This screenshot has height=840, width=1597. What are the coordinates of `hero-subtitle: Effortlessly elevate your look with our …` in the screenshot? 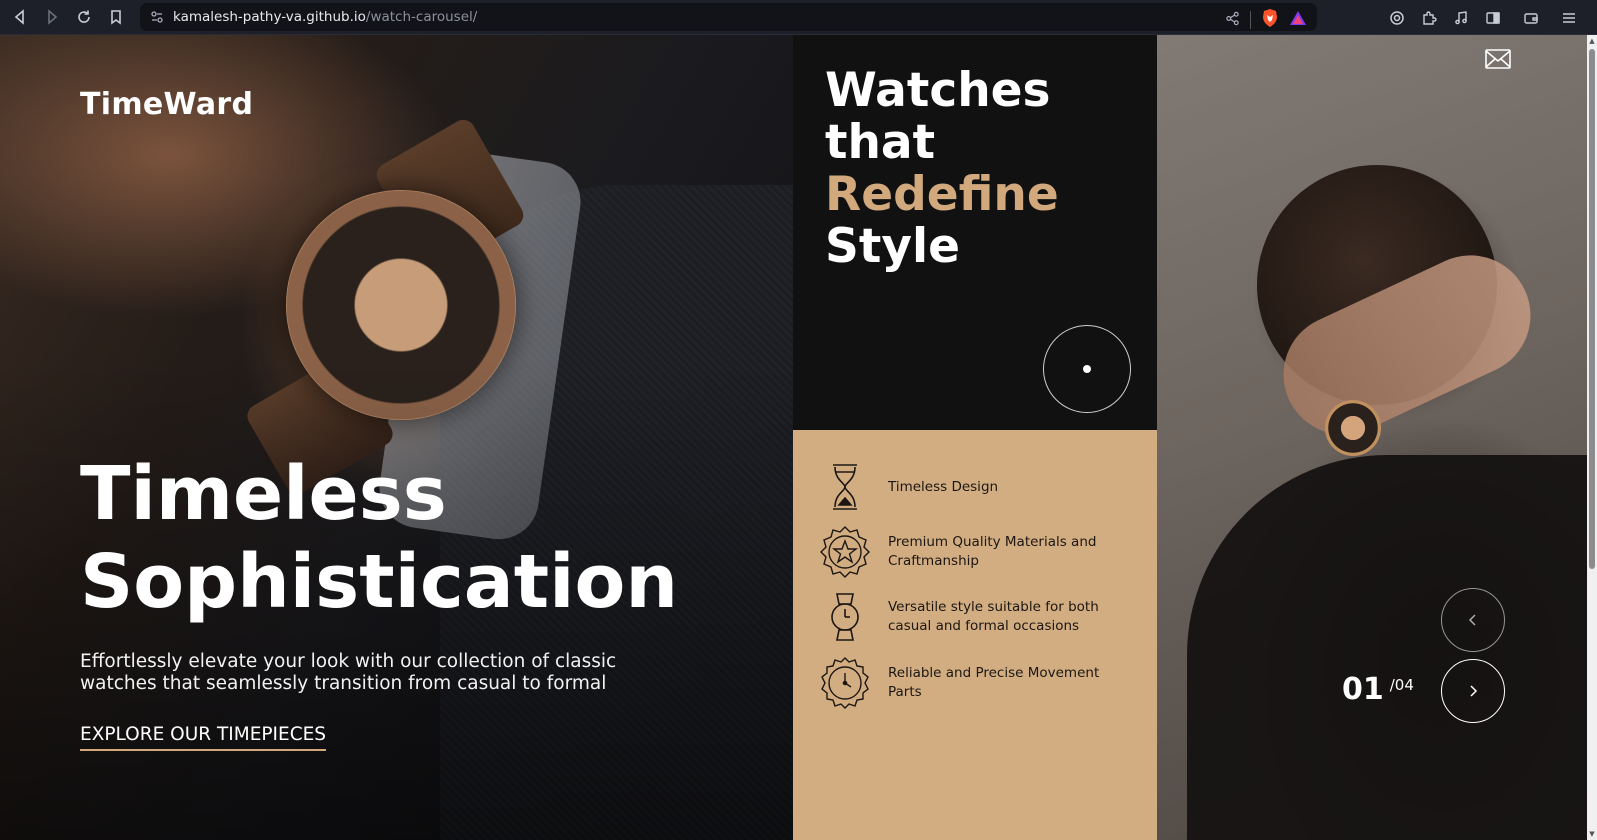 It's located at (348, 672).